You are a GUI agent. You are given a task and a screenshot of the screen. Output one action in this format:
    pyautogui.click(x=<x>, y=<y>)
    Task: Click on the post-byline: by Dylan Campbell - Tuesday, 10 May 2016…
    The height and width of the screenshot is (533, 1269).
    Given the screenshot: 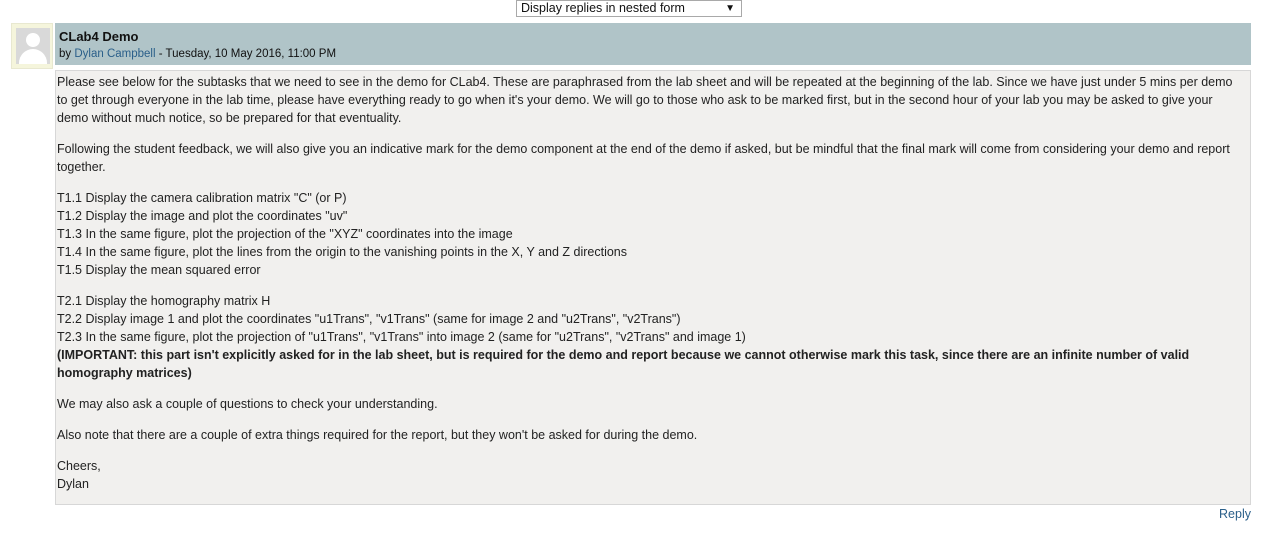 What is the action you would take?
    pyautogui.click(x=655, y=54)
    